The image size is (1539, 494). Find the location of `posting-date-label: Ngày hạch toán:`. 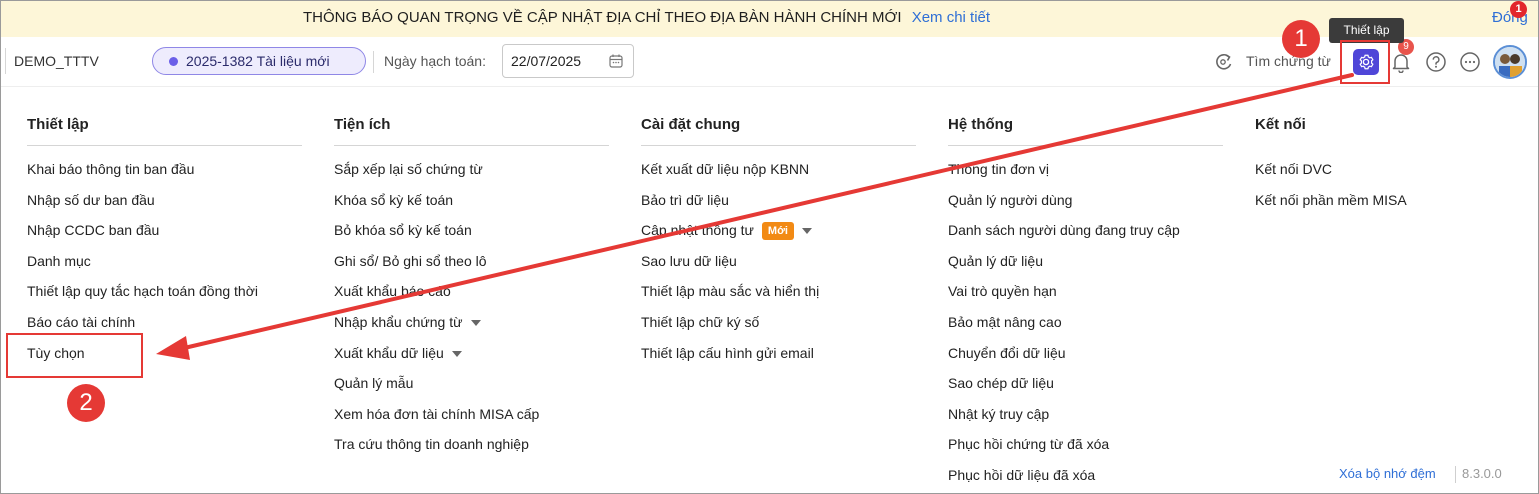

posting-date-label: Ngày hạch toán: is located at coordinates (435, 61).